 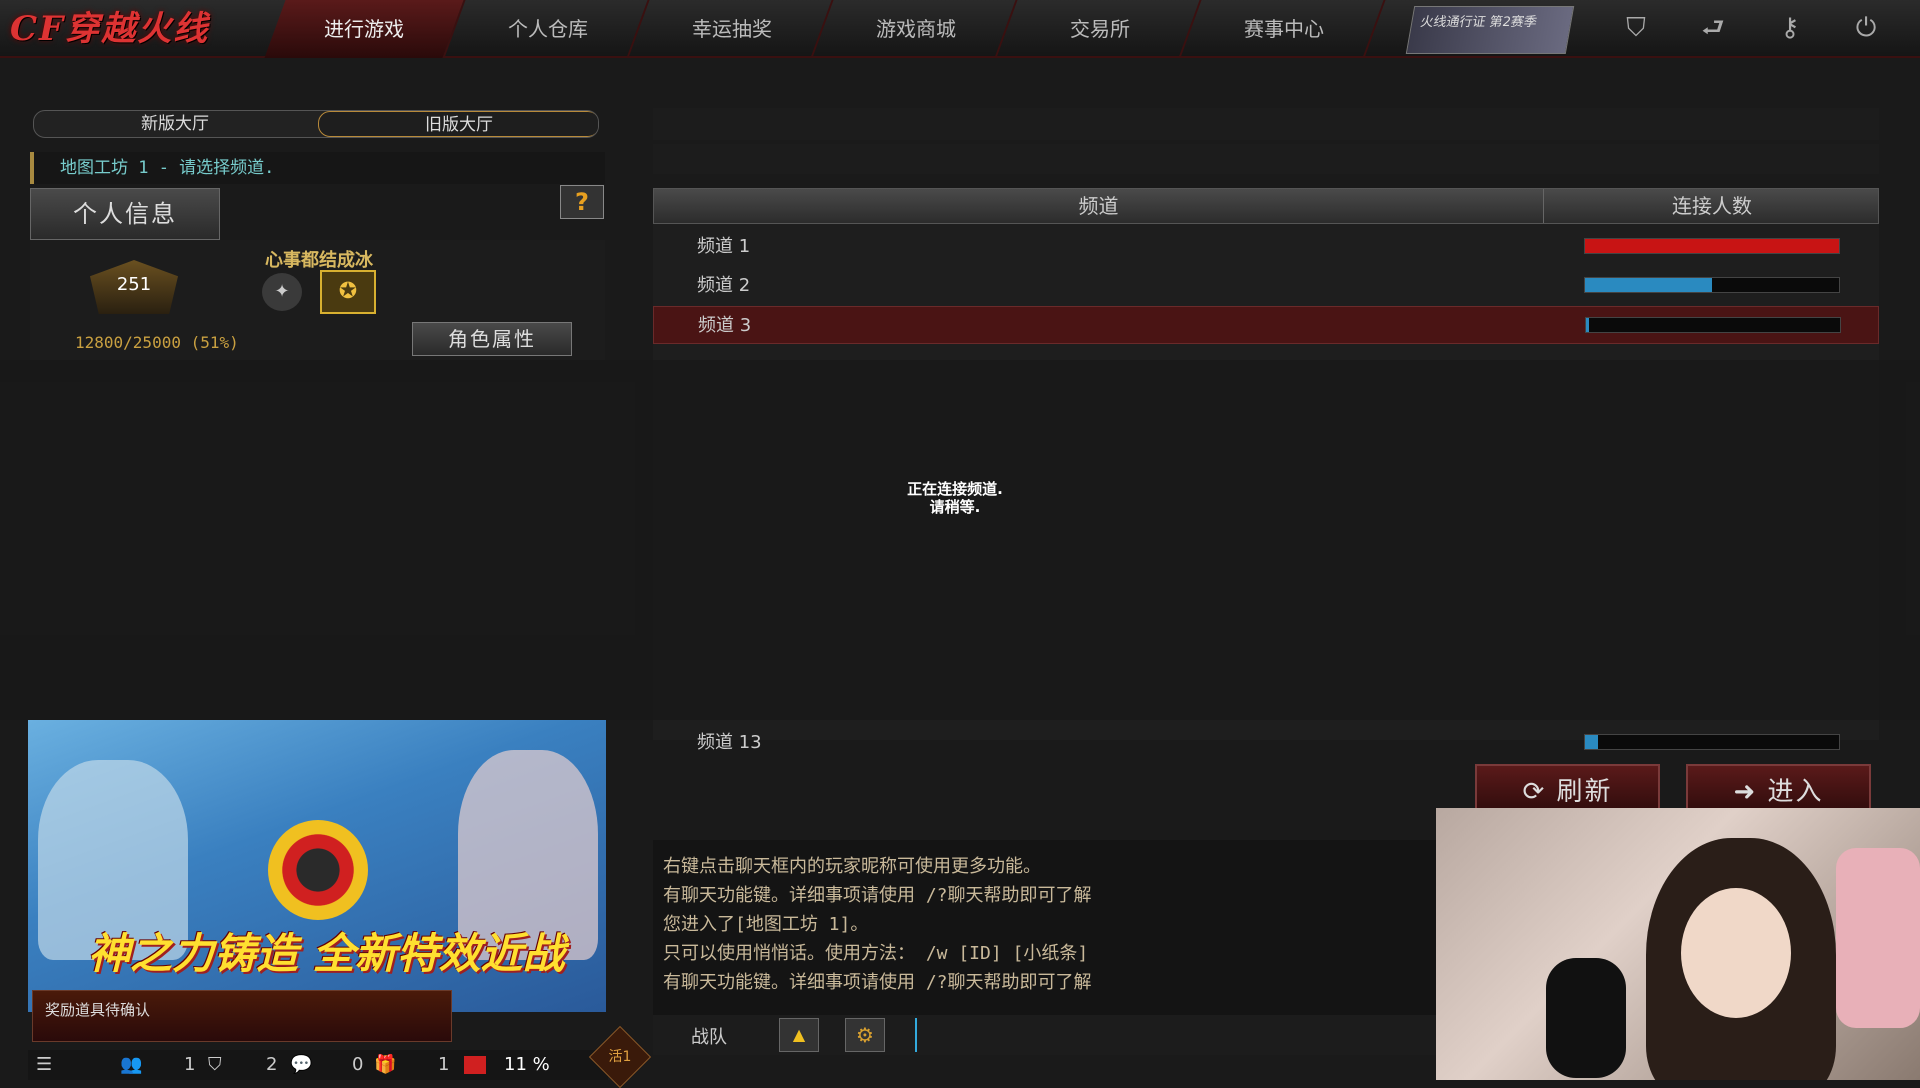 I want to click on nav-lottery: 幸运抽奖, so click(x=733, y=29).